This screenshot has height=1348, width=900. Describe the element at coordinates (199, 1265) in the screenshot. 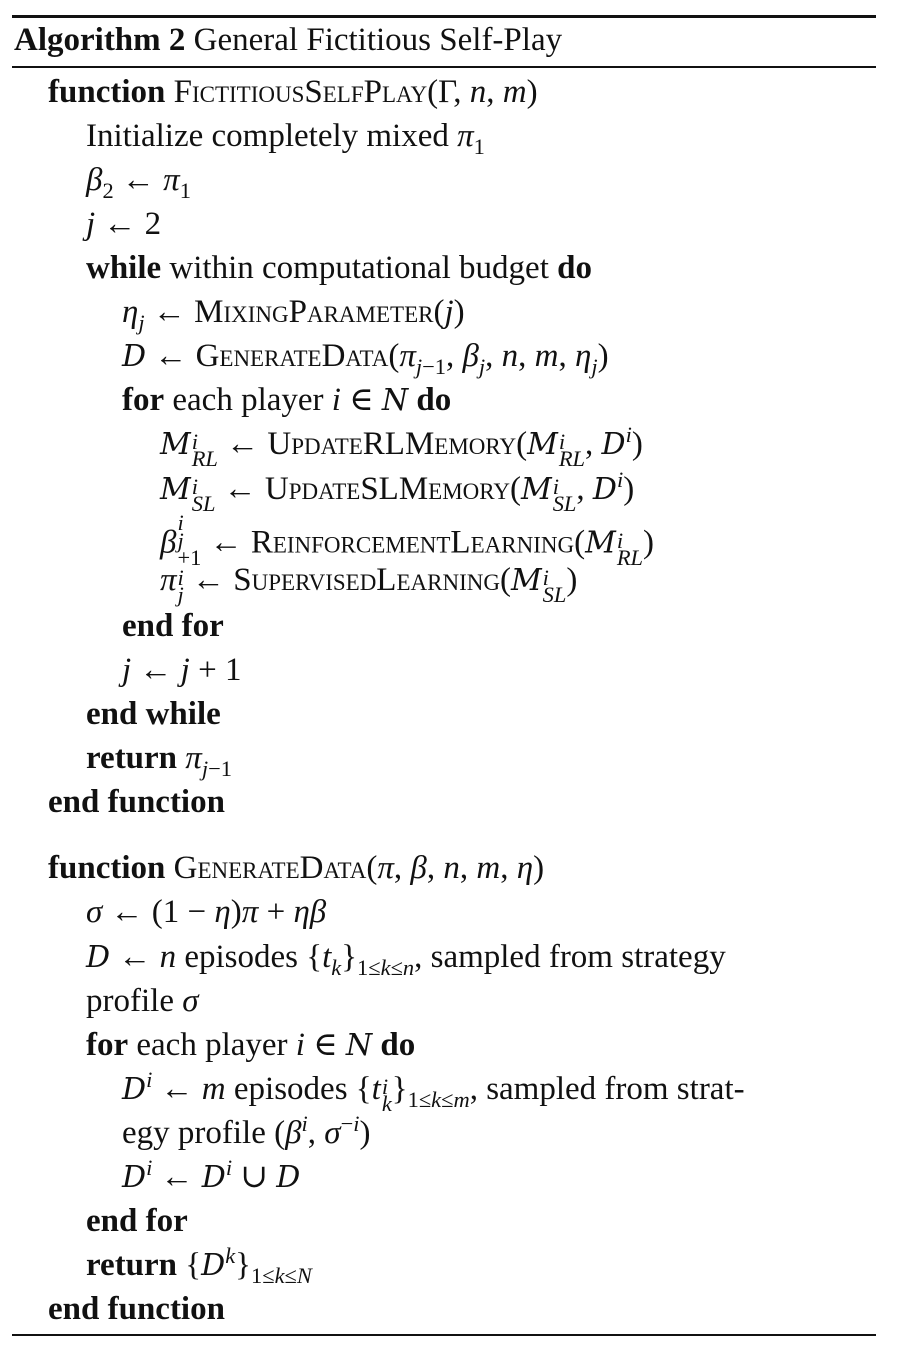

I see `algo-line-27: return {Dk}1≤k≤N` at that location.